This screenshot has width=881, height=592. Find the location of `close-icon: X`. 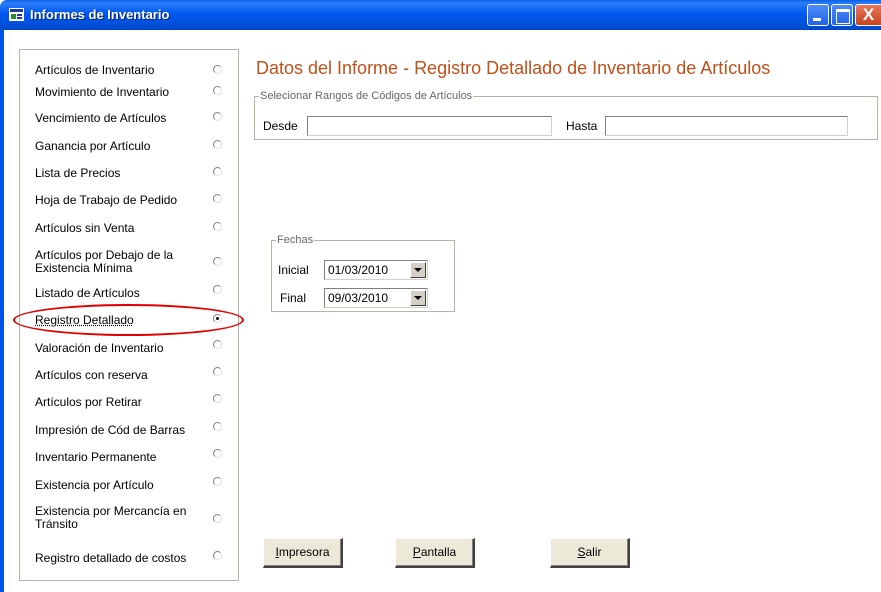

close-icon: X is located at coordinates (868, 14).